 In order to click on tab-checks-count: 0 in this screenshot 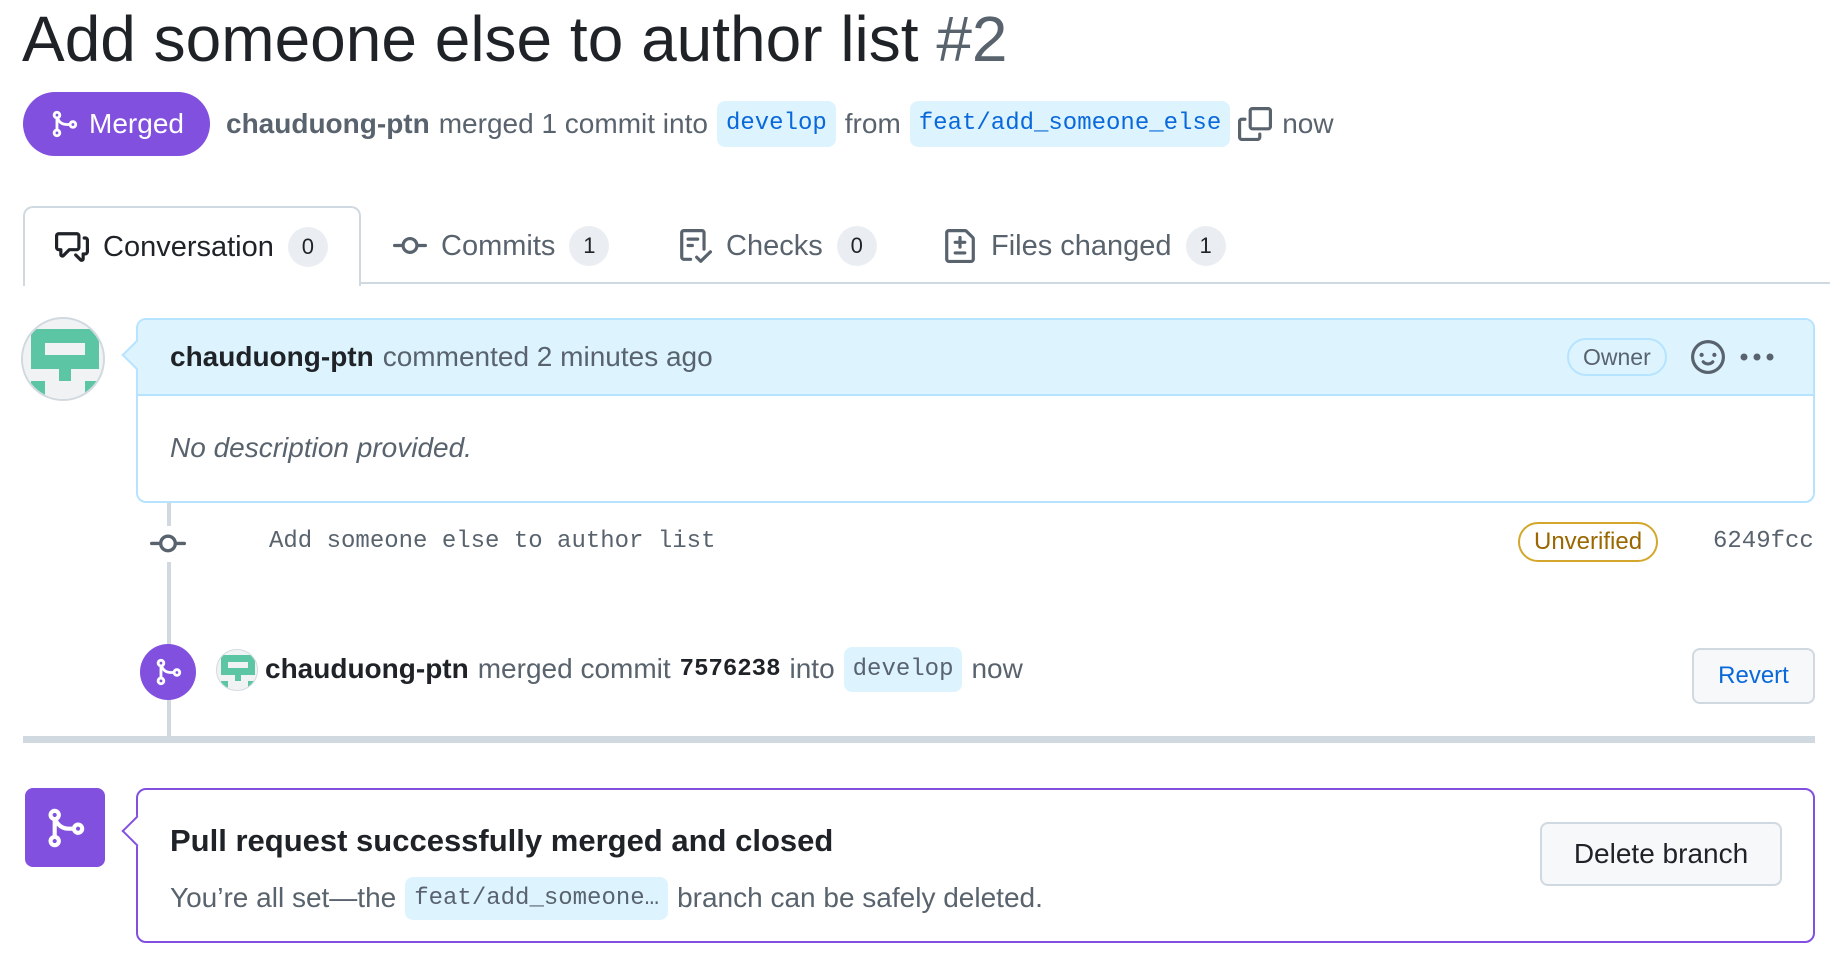, I will do `click(856, 246)`.